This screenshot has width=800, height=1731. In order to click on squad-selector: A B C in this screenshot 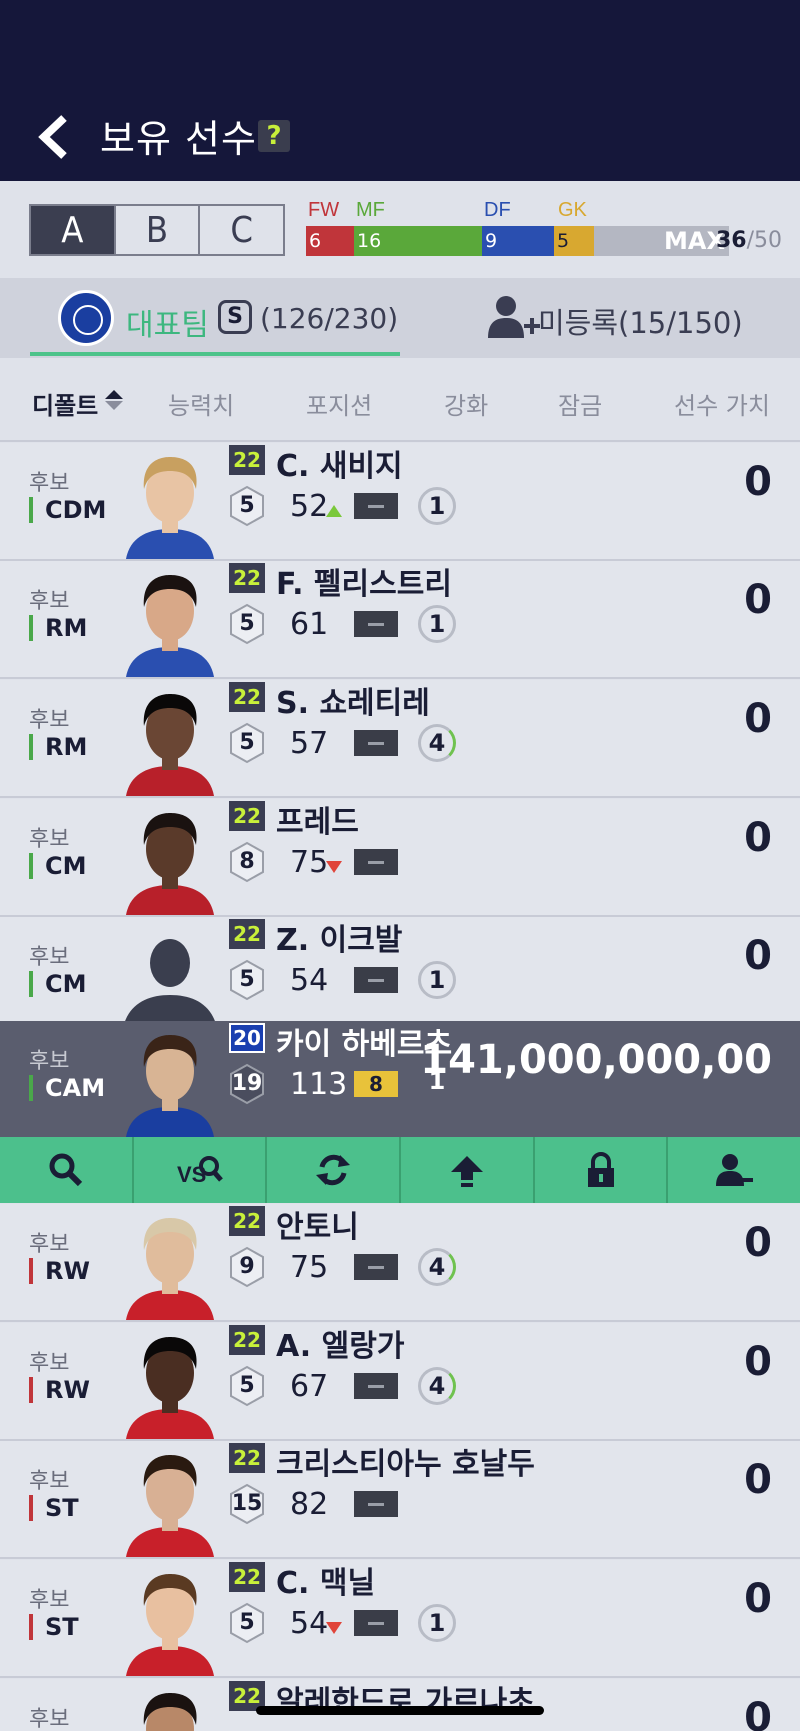, I will do `click(157, 230)`.